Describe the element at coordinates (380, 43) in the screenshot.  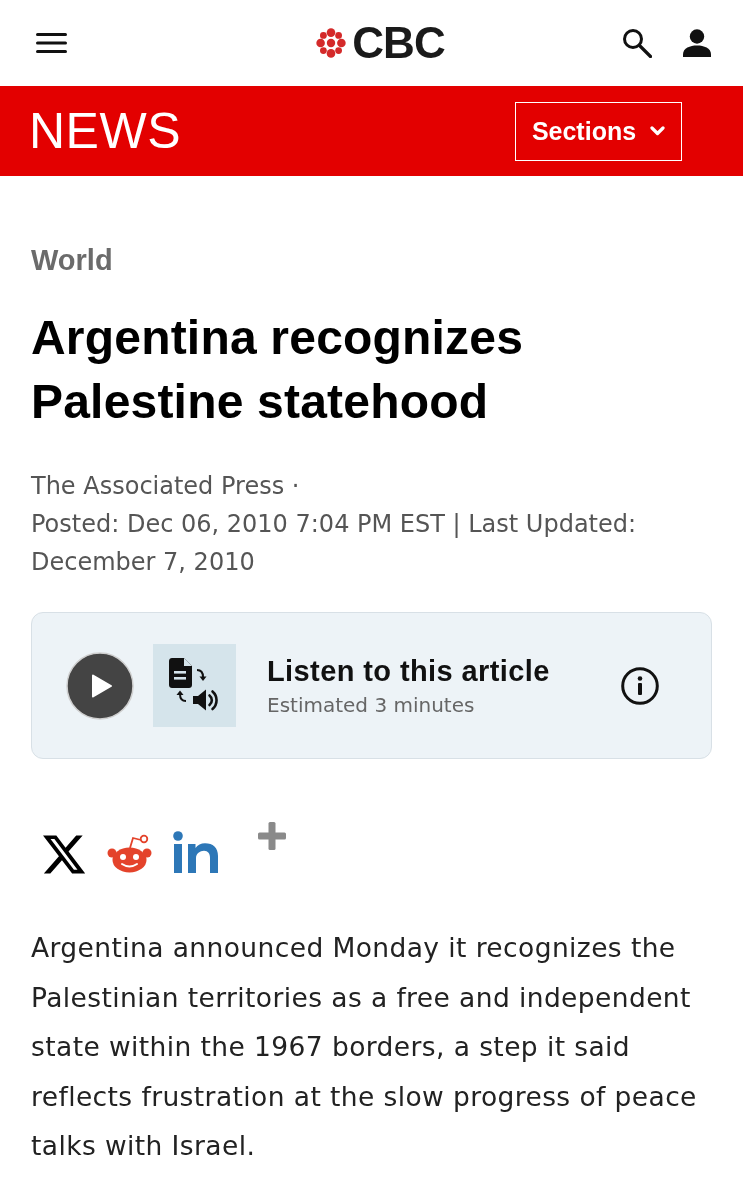
I see `home-logo-link: CBC` at that location.